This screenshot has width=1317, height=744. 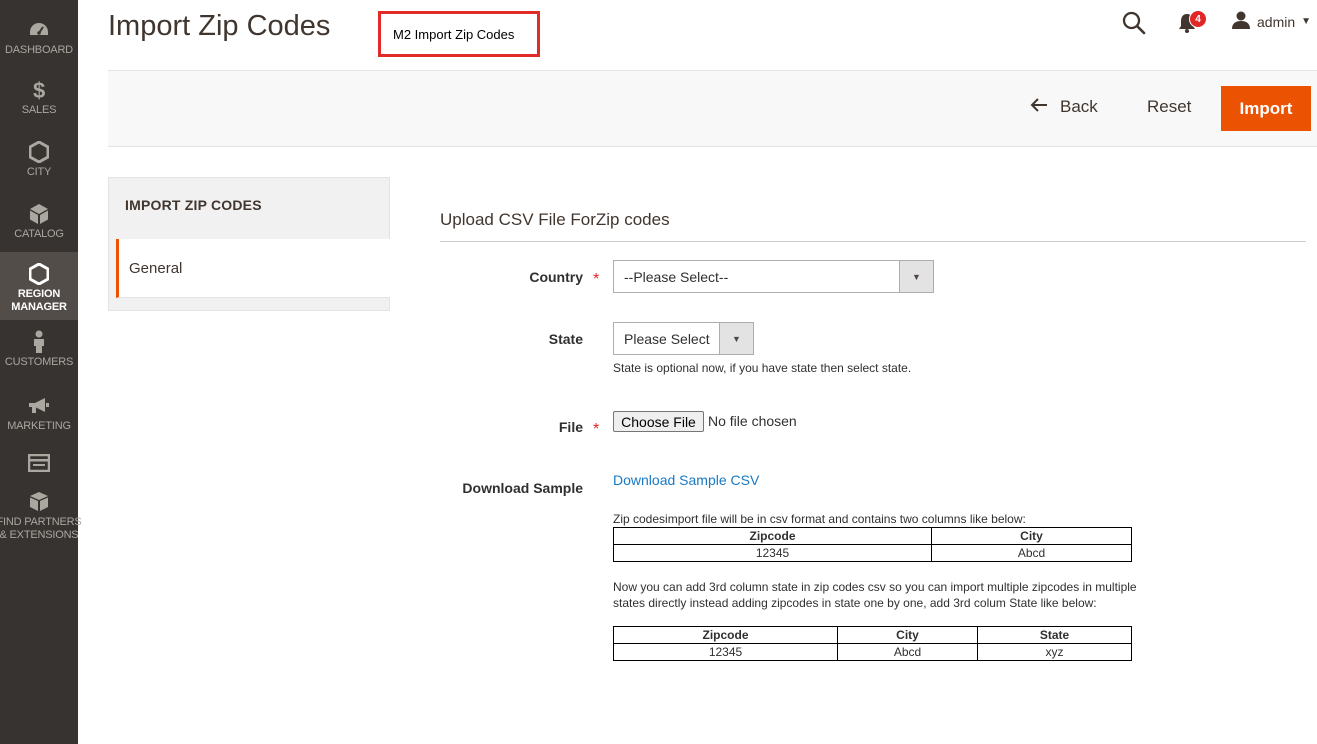 I want to click on country-label: Country, so click(x=556, y=277).